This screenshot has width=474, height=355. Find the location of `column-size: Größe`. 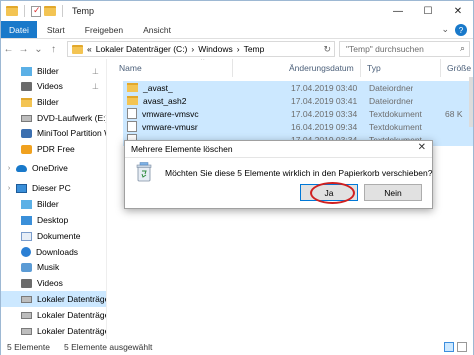

column-size: Größe is located at coordinates (457, 68).